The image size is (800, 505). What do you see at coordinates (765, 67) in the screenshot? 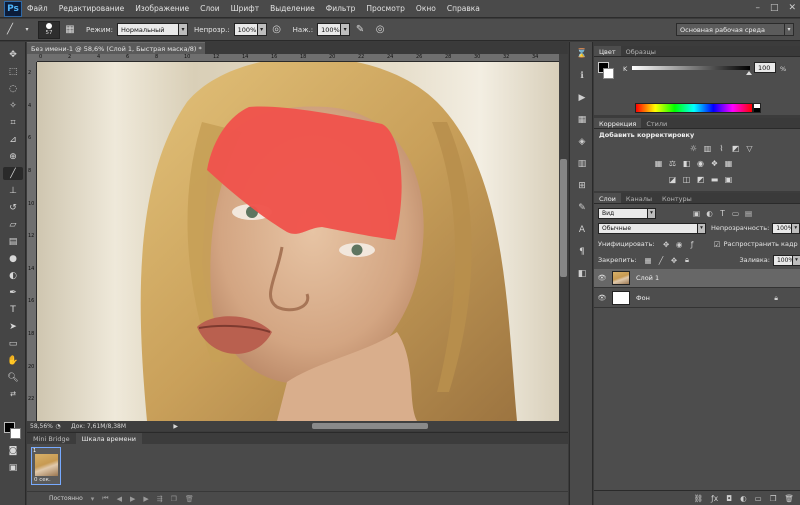
I see `k-channel-input: 100` at bounding box center [765, 67].